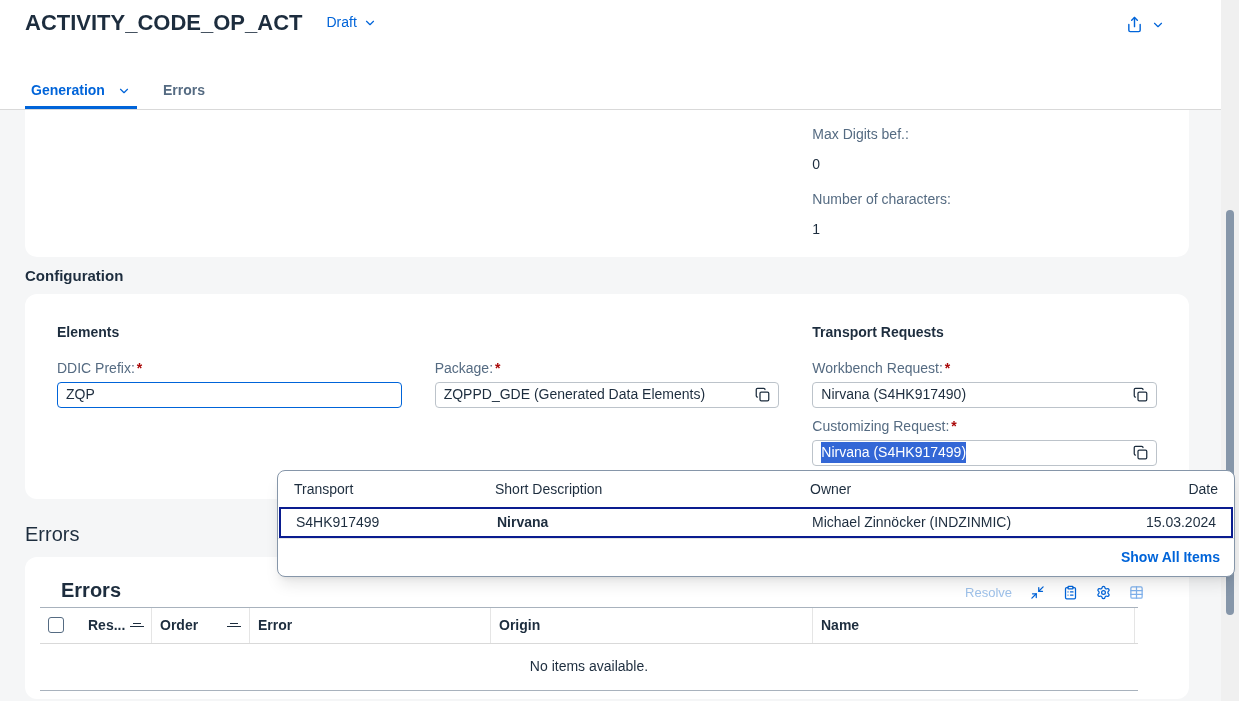 The width and height of the screenshot is (1239, 701). Describe the element at coordinates (831, 489) in the screenshot. I see `column-header: Owner` at that location.